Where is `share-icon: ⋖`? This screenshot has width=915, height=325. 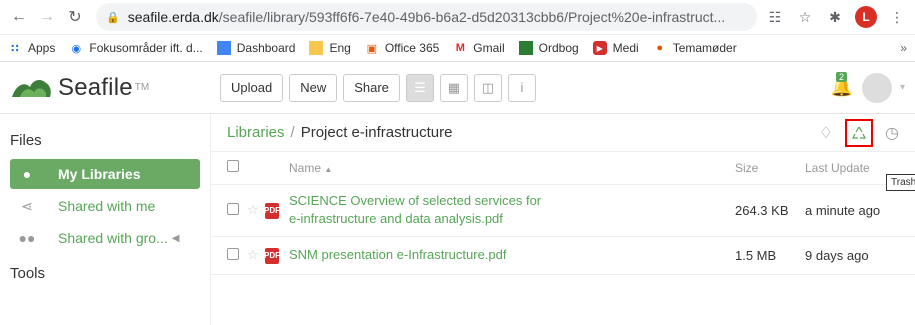
share-icon: ⋖ is located at coordinates (27, 205).